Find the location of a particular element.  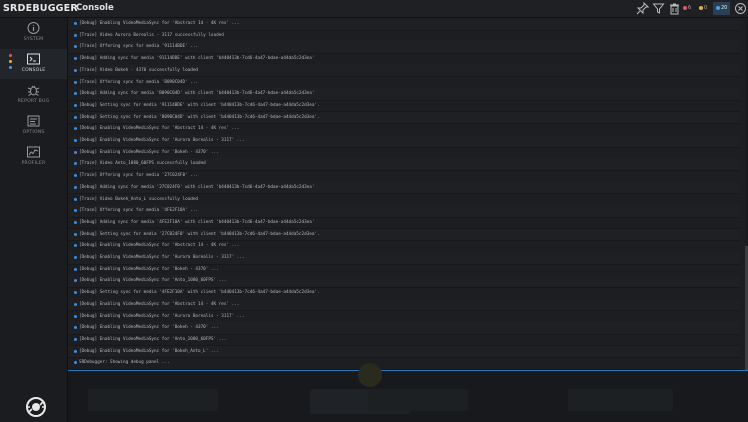

filter-icon is located at coordinates (658, 8).